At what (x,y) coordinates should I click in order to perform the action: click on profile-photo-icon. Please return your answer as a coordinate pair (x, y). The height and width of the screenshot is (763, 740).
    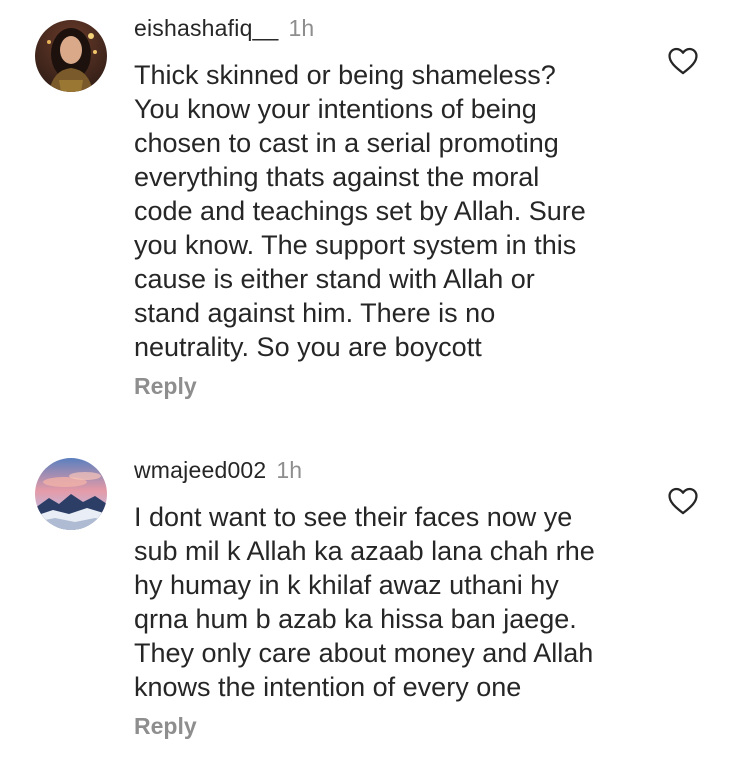
    Looking at the image, I should click on (71, 56).